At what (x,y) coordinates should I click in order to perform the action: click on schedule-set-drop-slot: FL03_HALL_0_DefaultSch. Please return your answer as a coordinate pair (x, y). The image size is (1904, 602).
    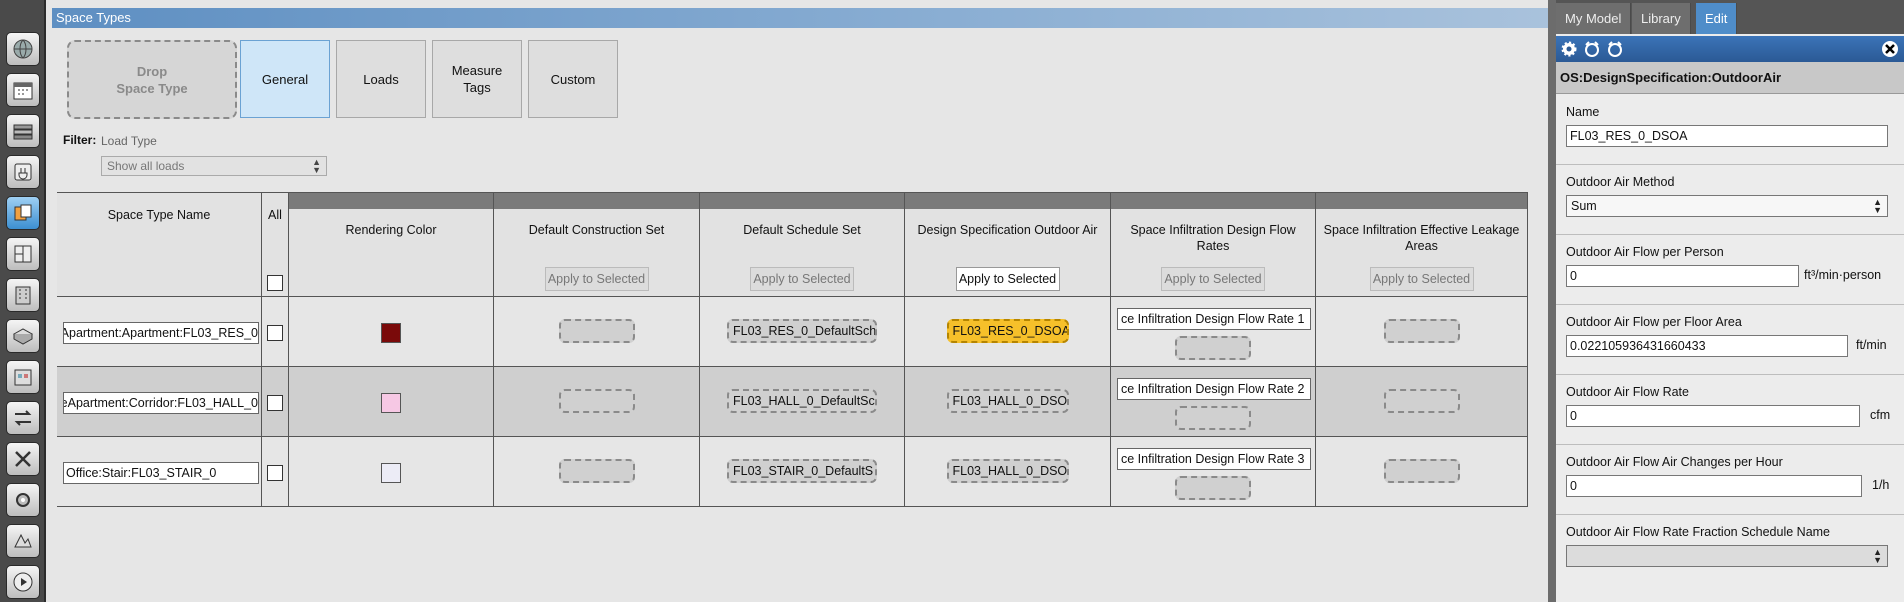
    Looking at the image, I should click on (802, 401).